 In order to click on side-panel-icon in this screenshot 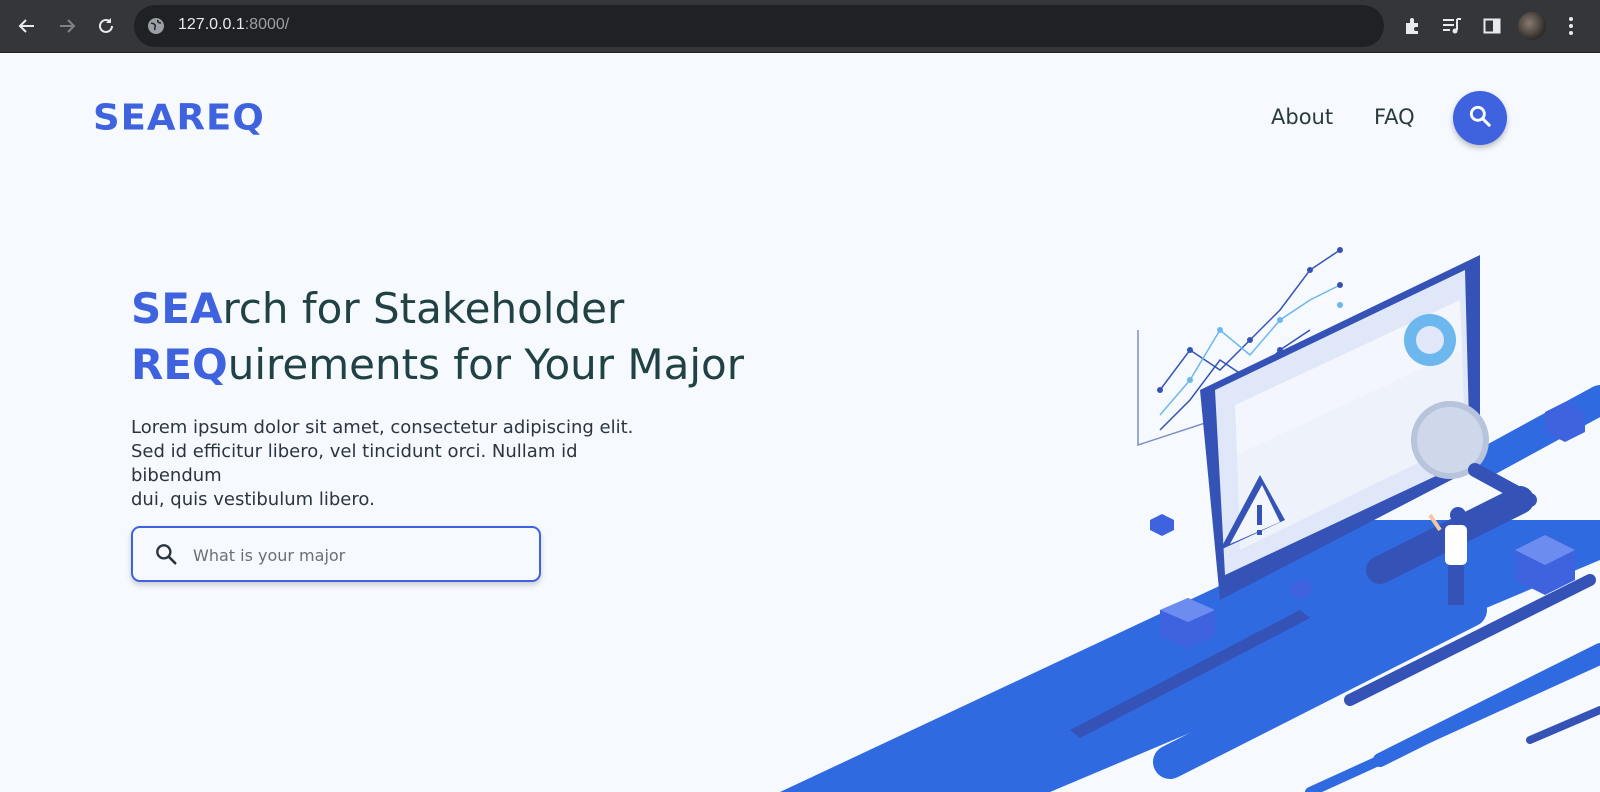, I will do `click(1492, 26)`.